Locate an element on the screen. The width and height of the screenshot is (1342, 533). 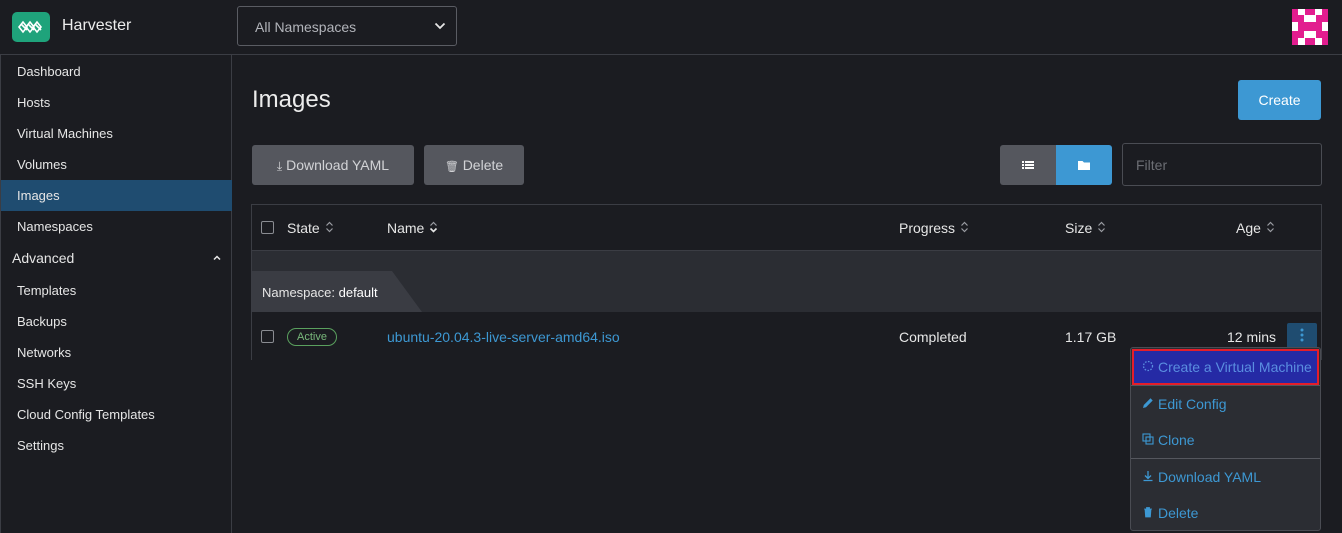
list-icon is located at coordinates (1028, 165).